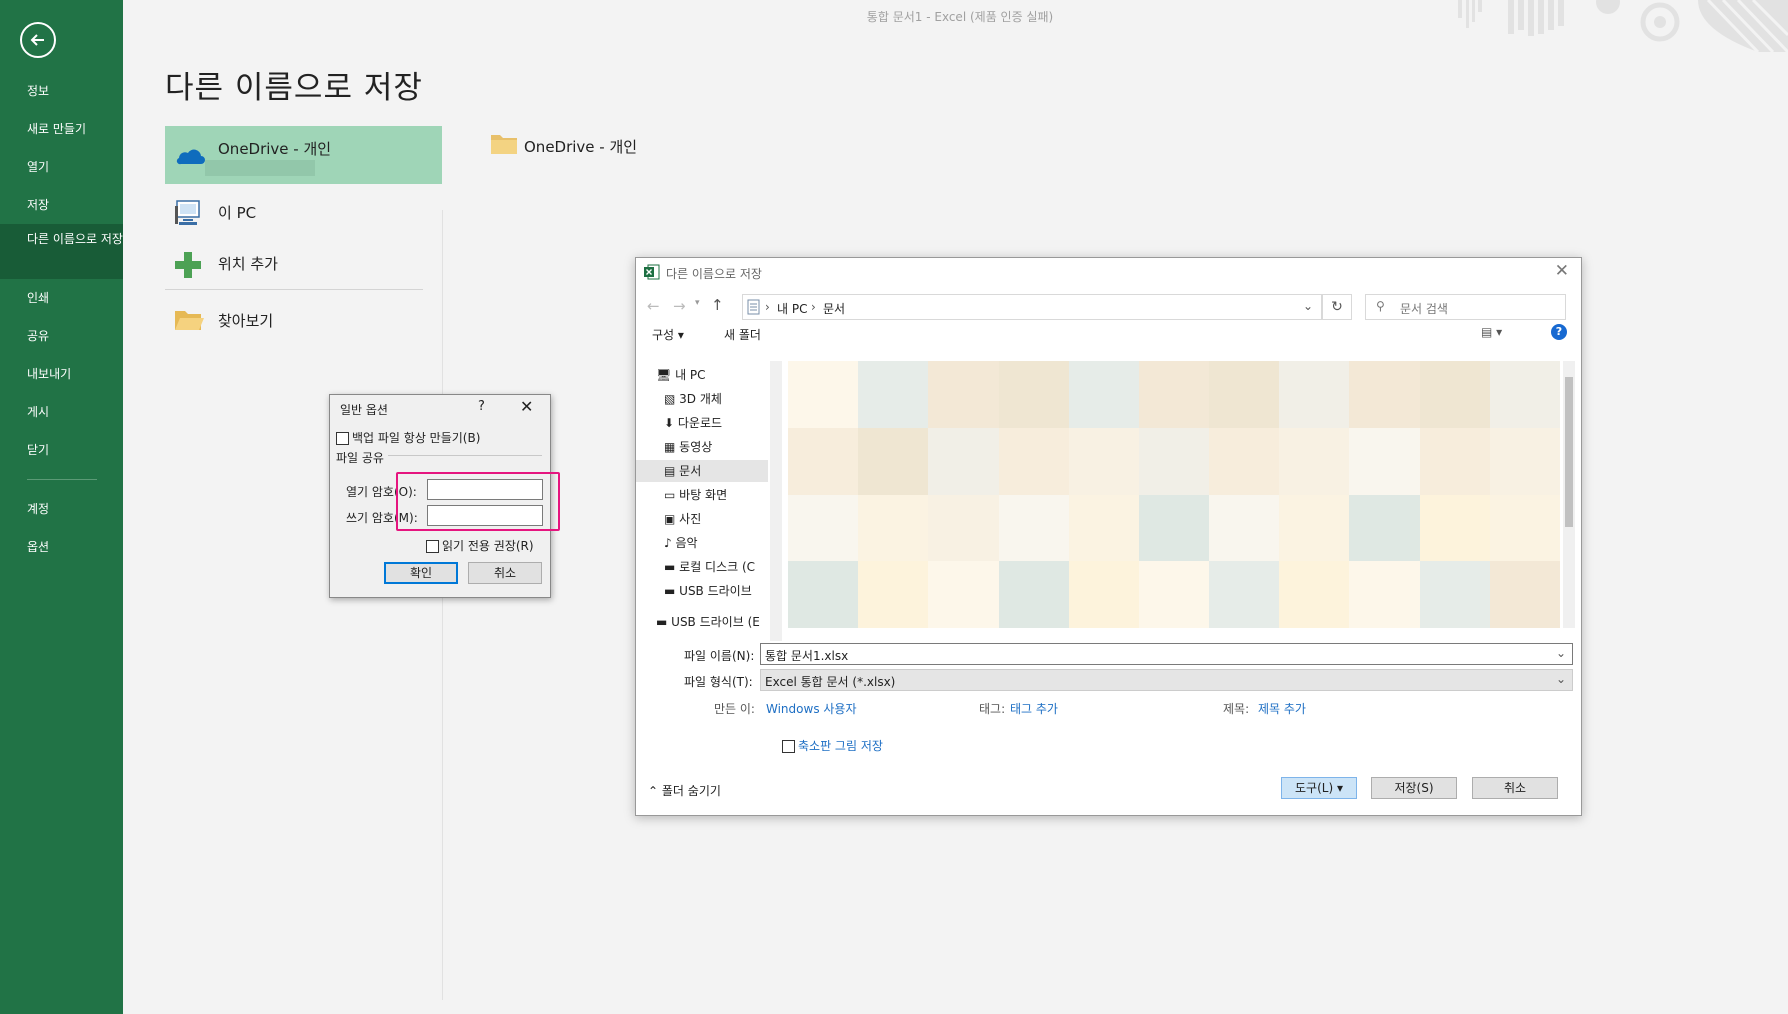  I want to click on save-as-title: 다른 이름으로 저장, so click(714, 274).